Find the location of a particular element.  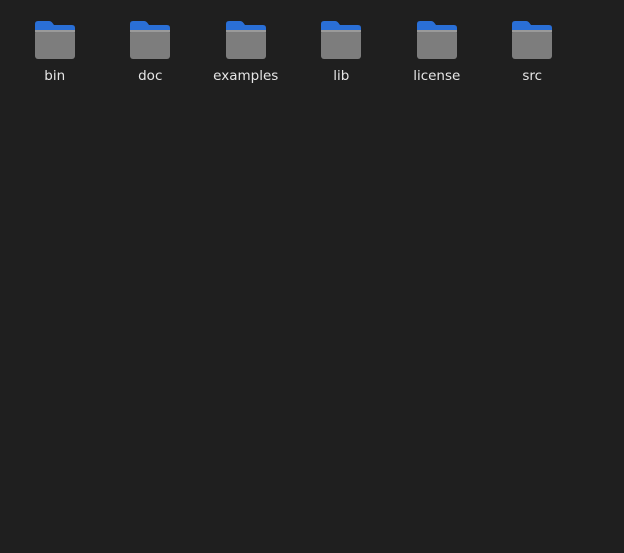

folder-item-lib: lib is located at coordinates (342, 54).